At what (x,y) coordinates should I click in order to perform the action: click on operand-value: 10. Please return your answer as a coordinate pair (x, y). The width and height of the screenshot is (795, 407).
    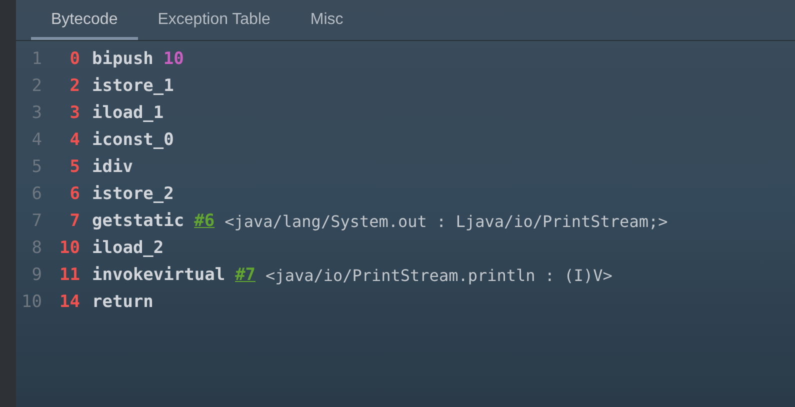
    Looking at the image, I should click on (173, 59).